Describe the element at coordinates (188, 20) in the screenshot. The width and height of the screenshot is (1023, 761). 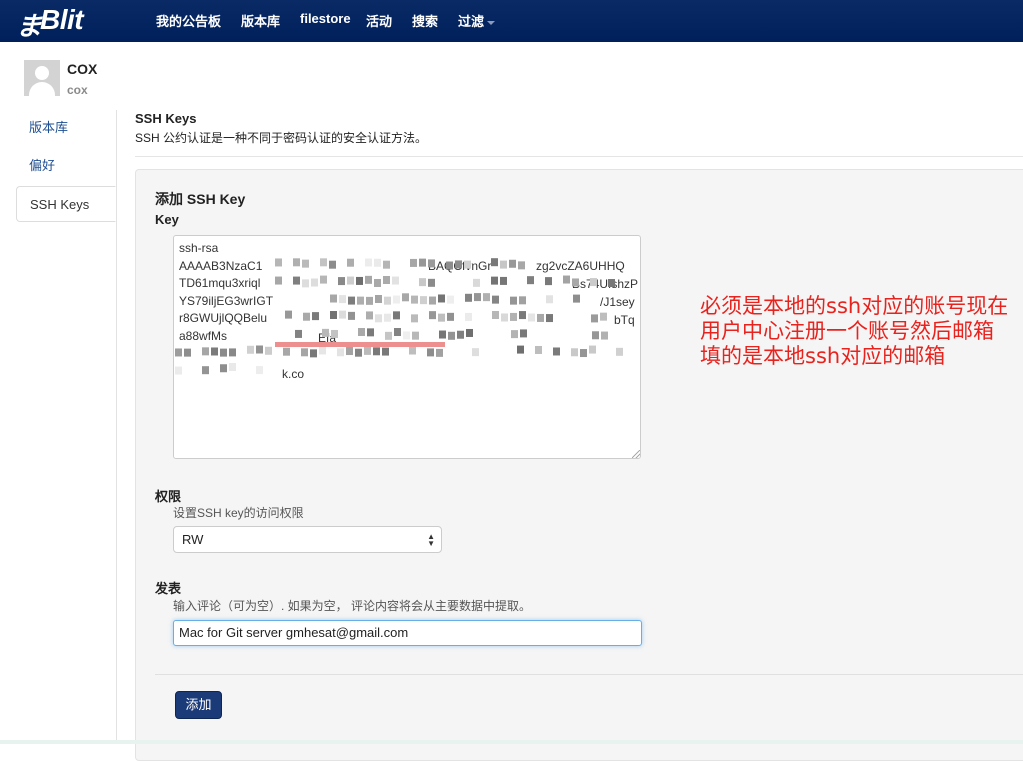
I see `nav-my-dashboard: 我的公告板` at that location.